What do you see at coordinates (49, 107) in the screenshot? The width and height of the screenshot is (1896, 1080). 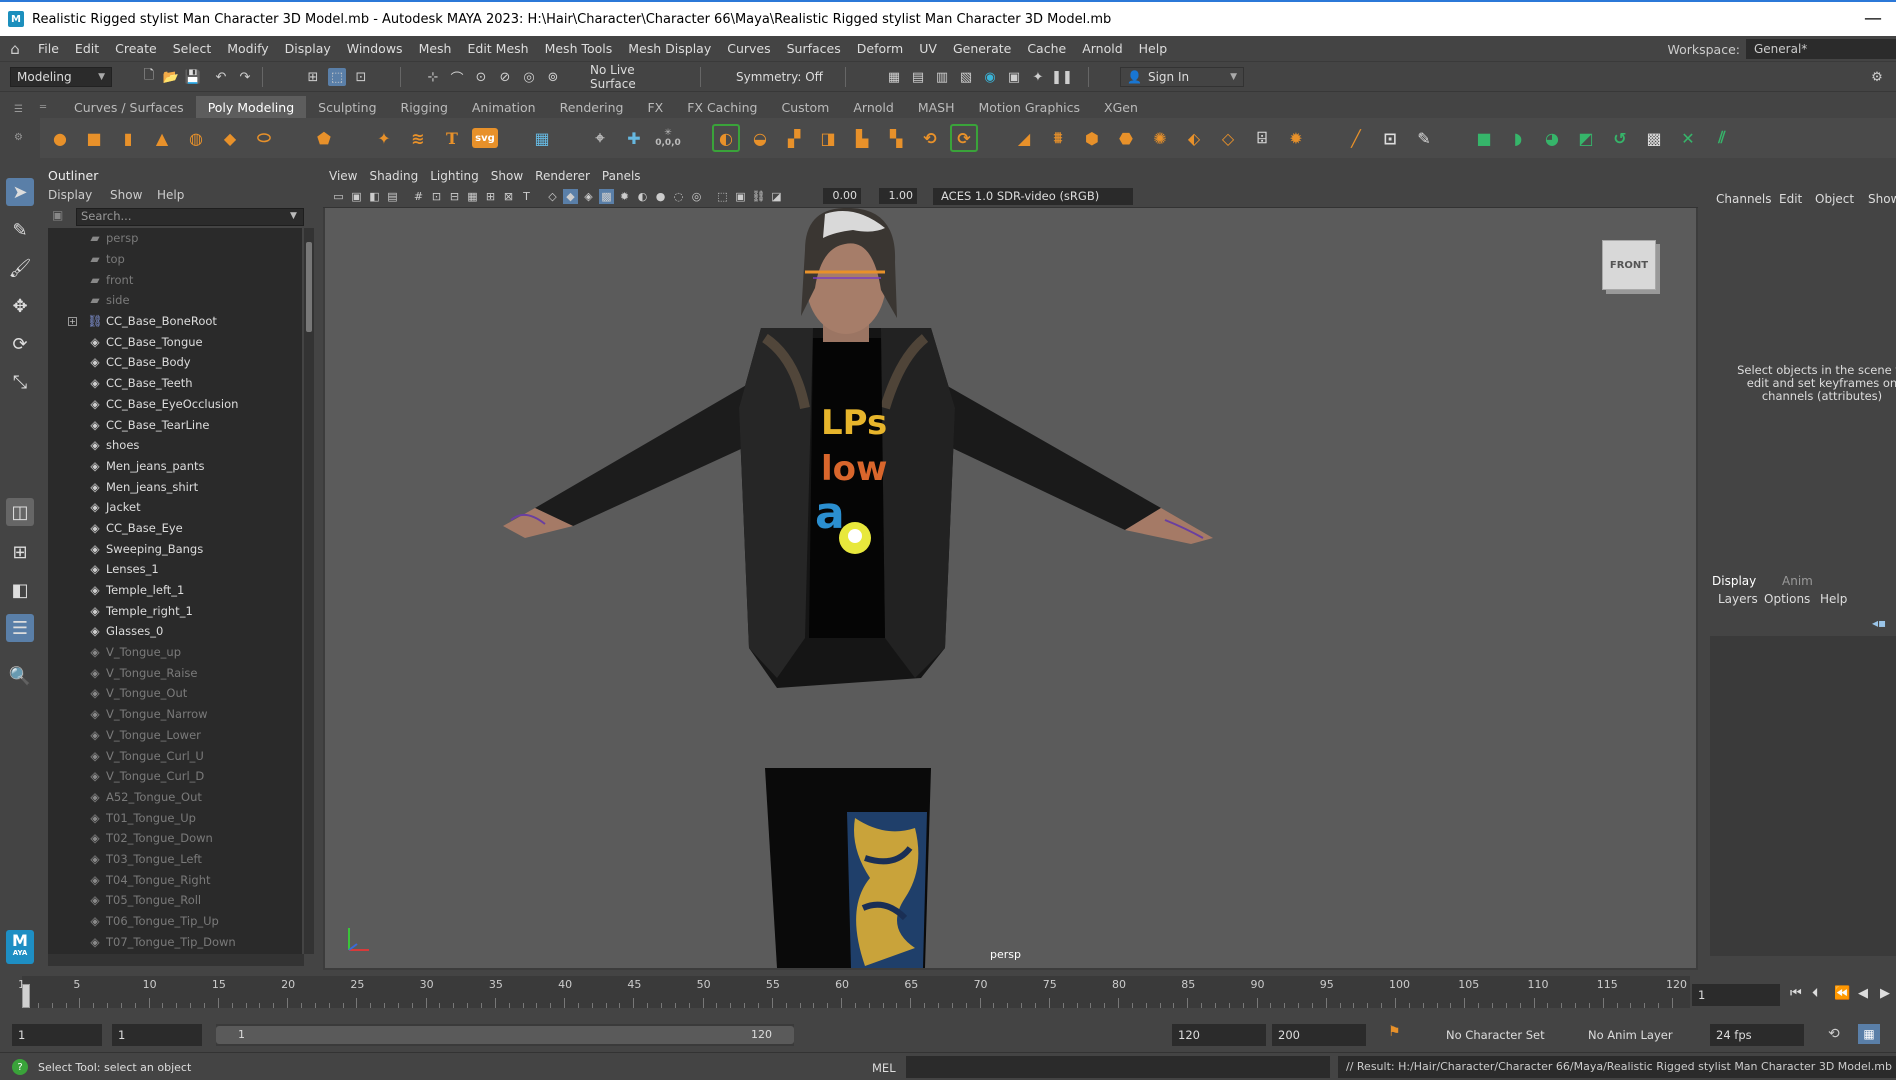 I see `shelf-handle-icon: ═` at bounding box center [49, 107].